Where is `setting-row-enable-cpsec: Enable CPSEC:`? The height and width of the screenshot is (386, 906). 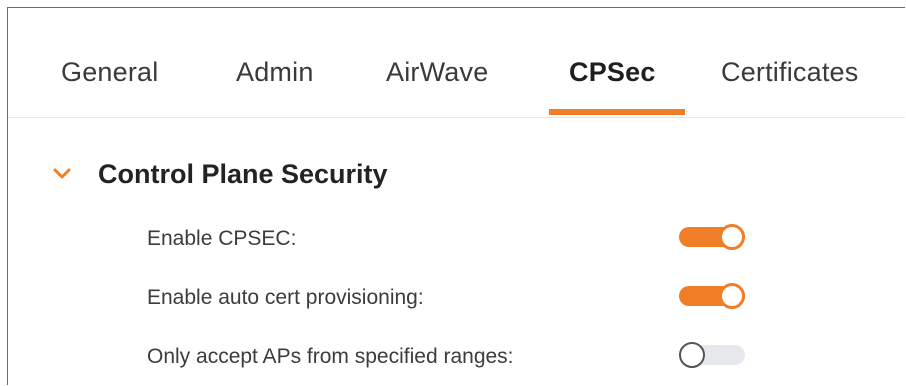 setting-row-enable-cpsec: Enable CPSEC: is located at coordinates (221, 239).